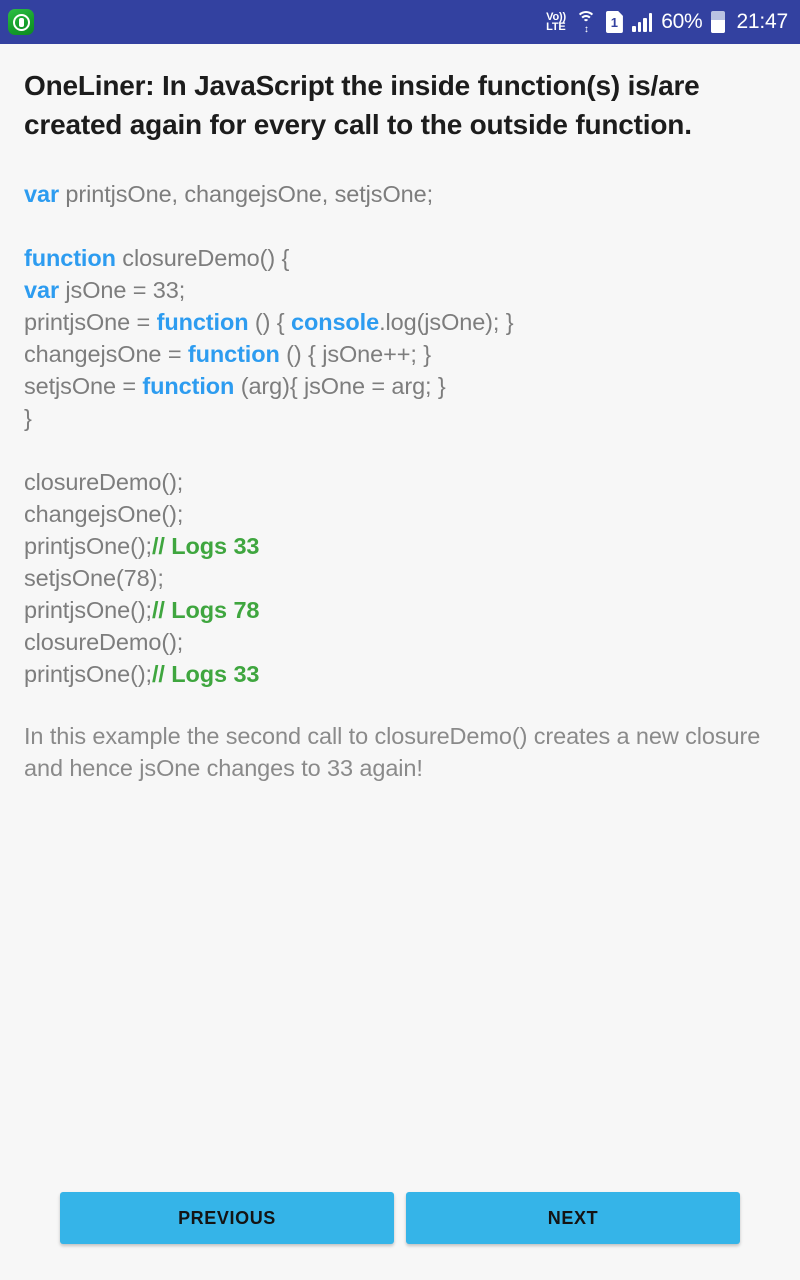  I want to click on previous-button: PREVIOUS, so click(227, 1218).